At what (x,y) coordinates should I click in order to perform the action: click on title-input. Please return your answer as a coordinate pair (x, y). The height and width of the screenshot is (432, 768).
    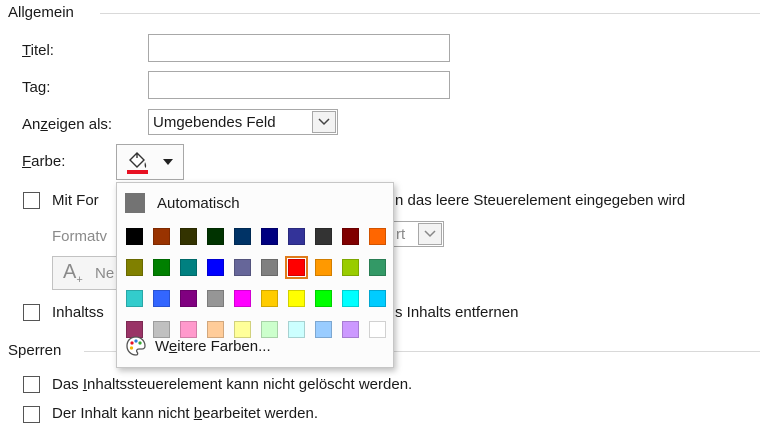
    Looking at the image, I should click on (299, 48).